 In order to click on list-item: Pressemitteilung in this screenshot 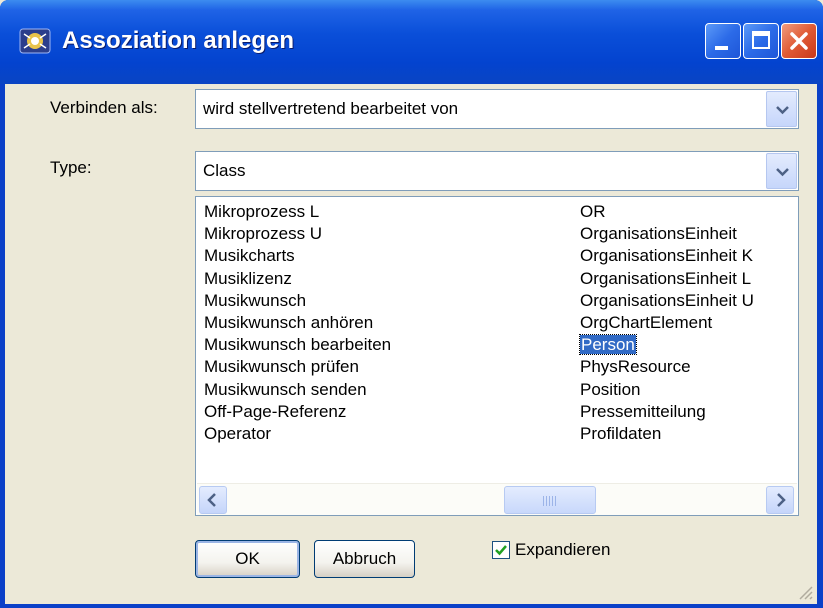, I will do `click(665, 412)`.